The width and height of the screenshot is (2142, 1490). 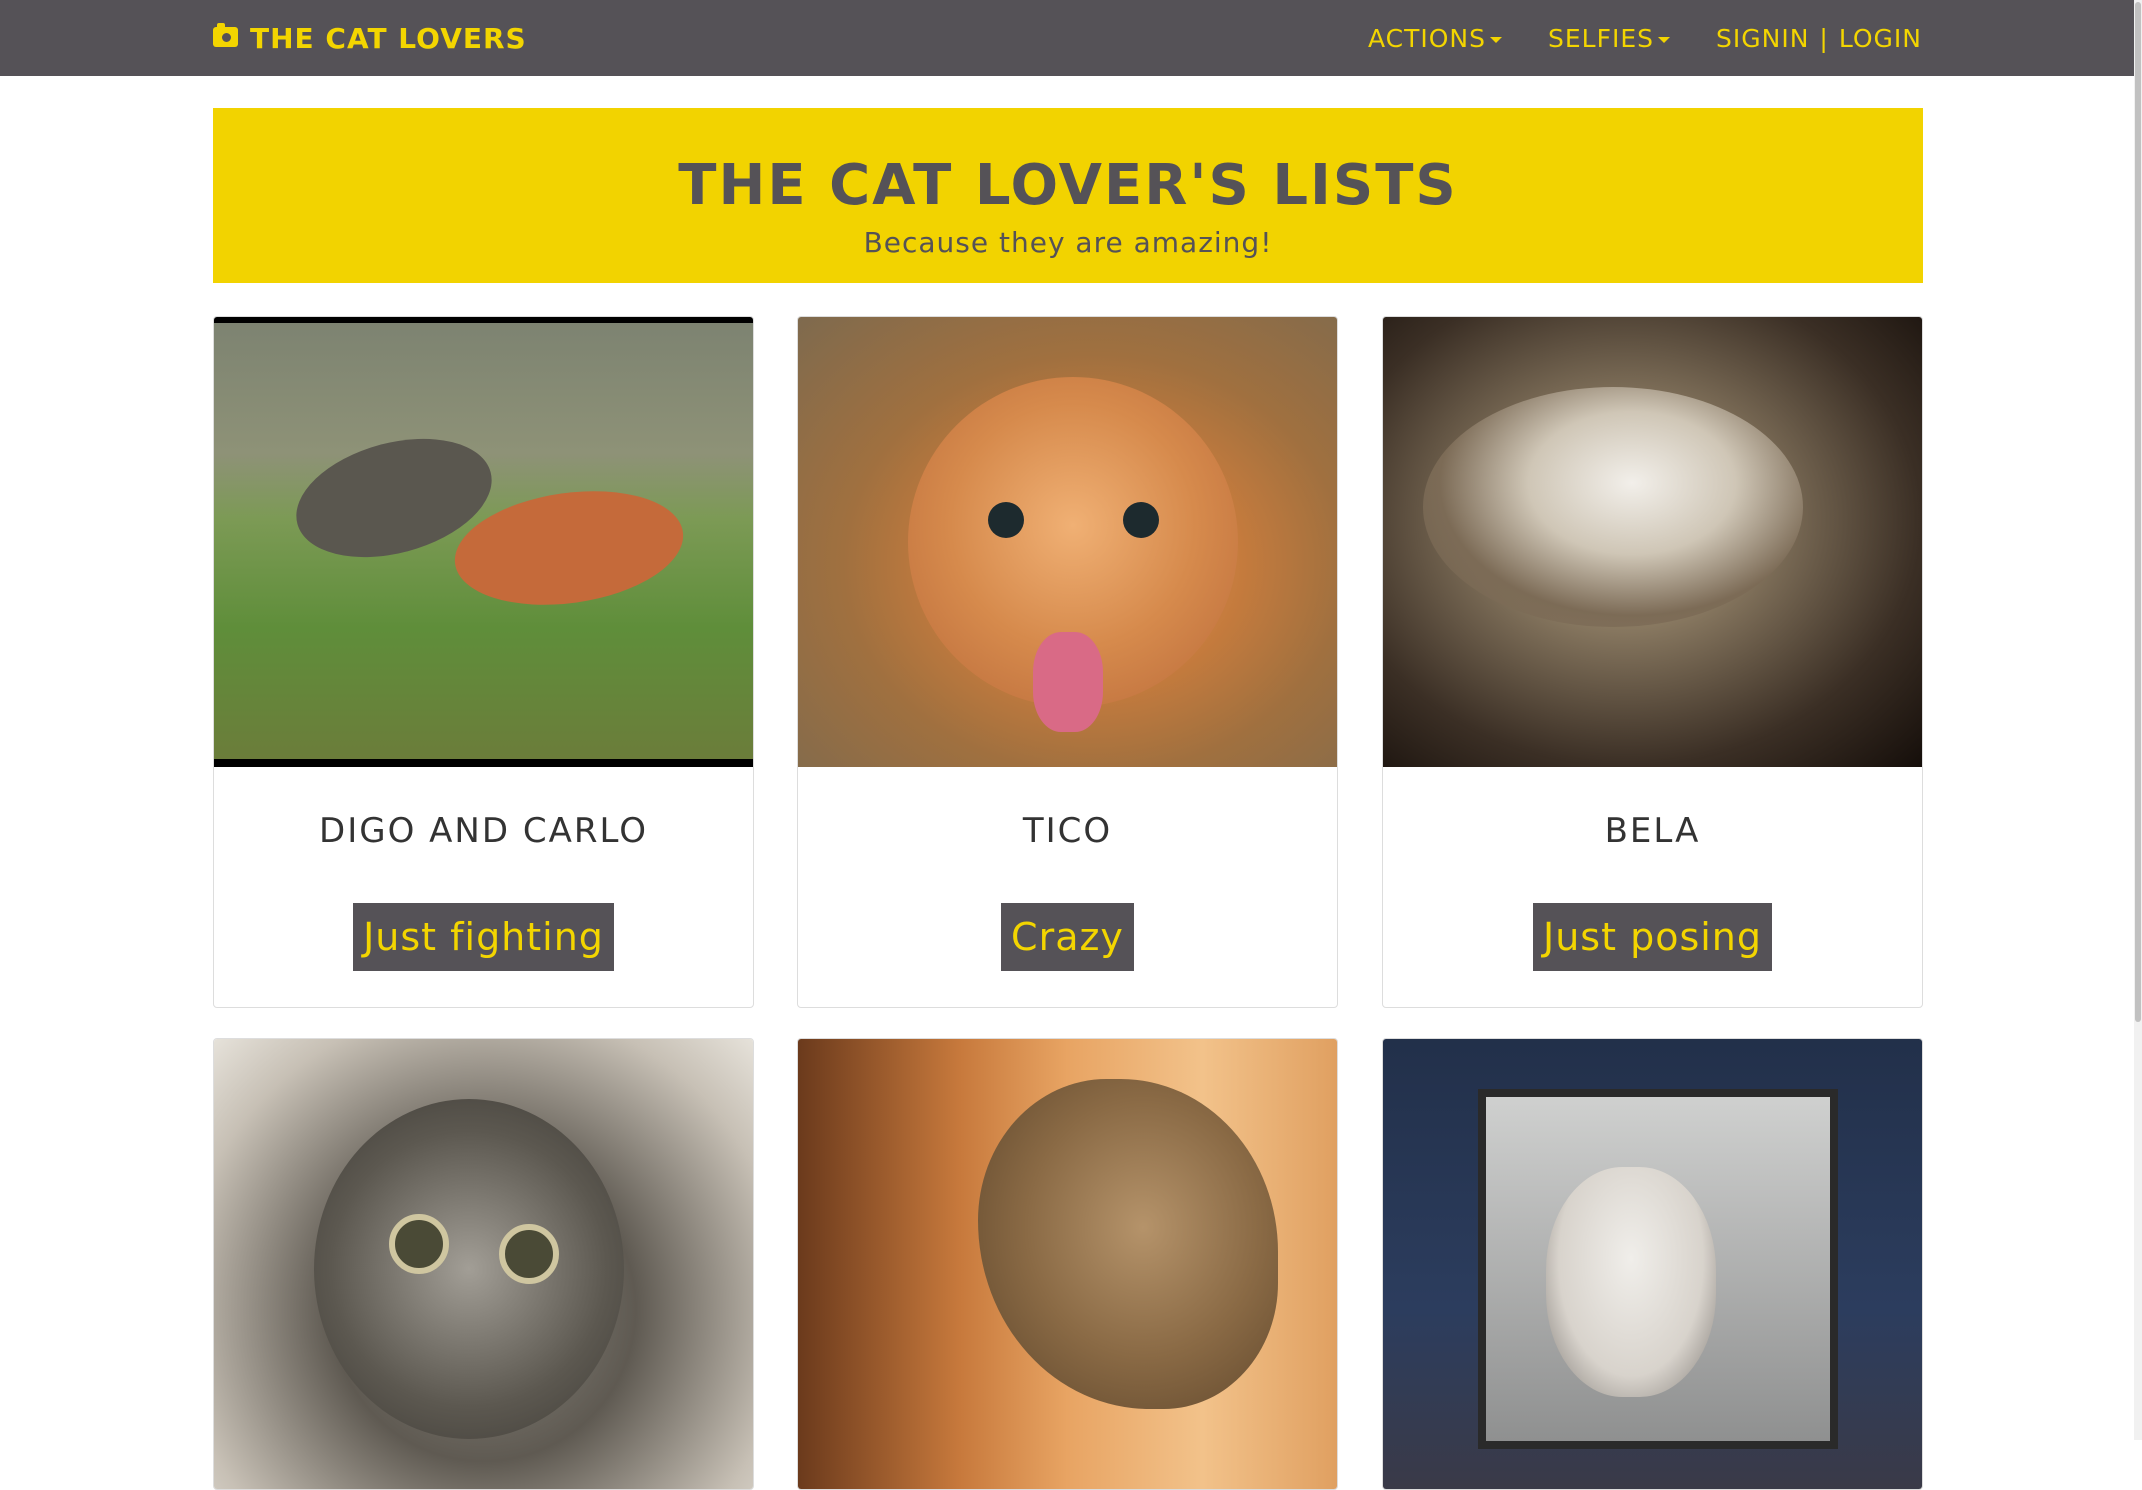 I want to click on nav-dropdown-actions: ACTIONS, so click(x=1435, y=38).